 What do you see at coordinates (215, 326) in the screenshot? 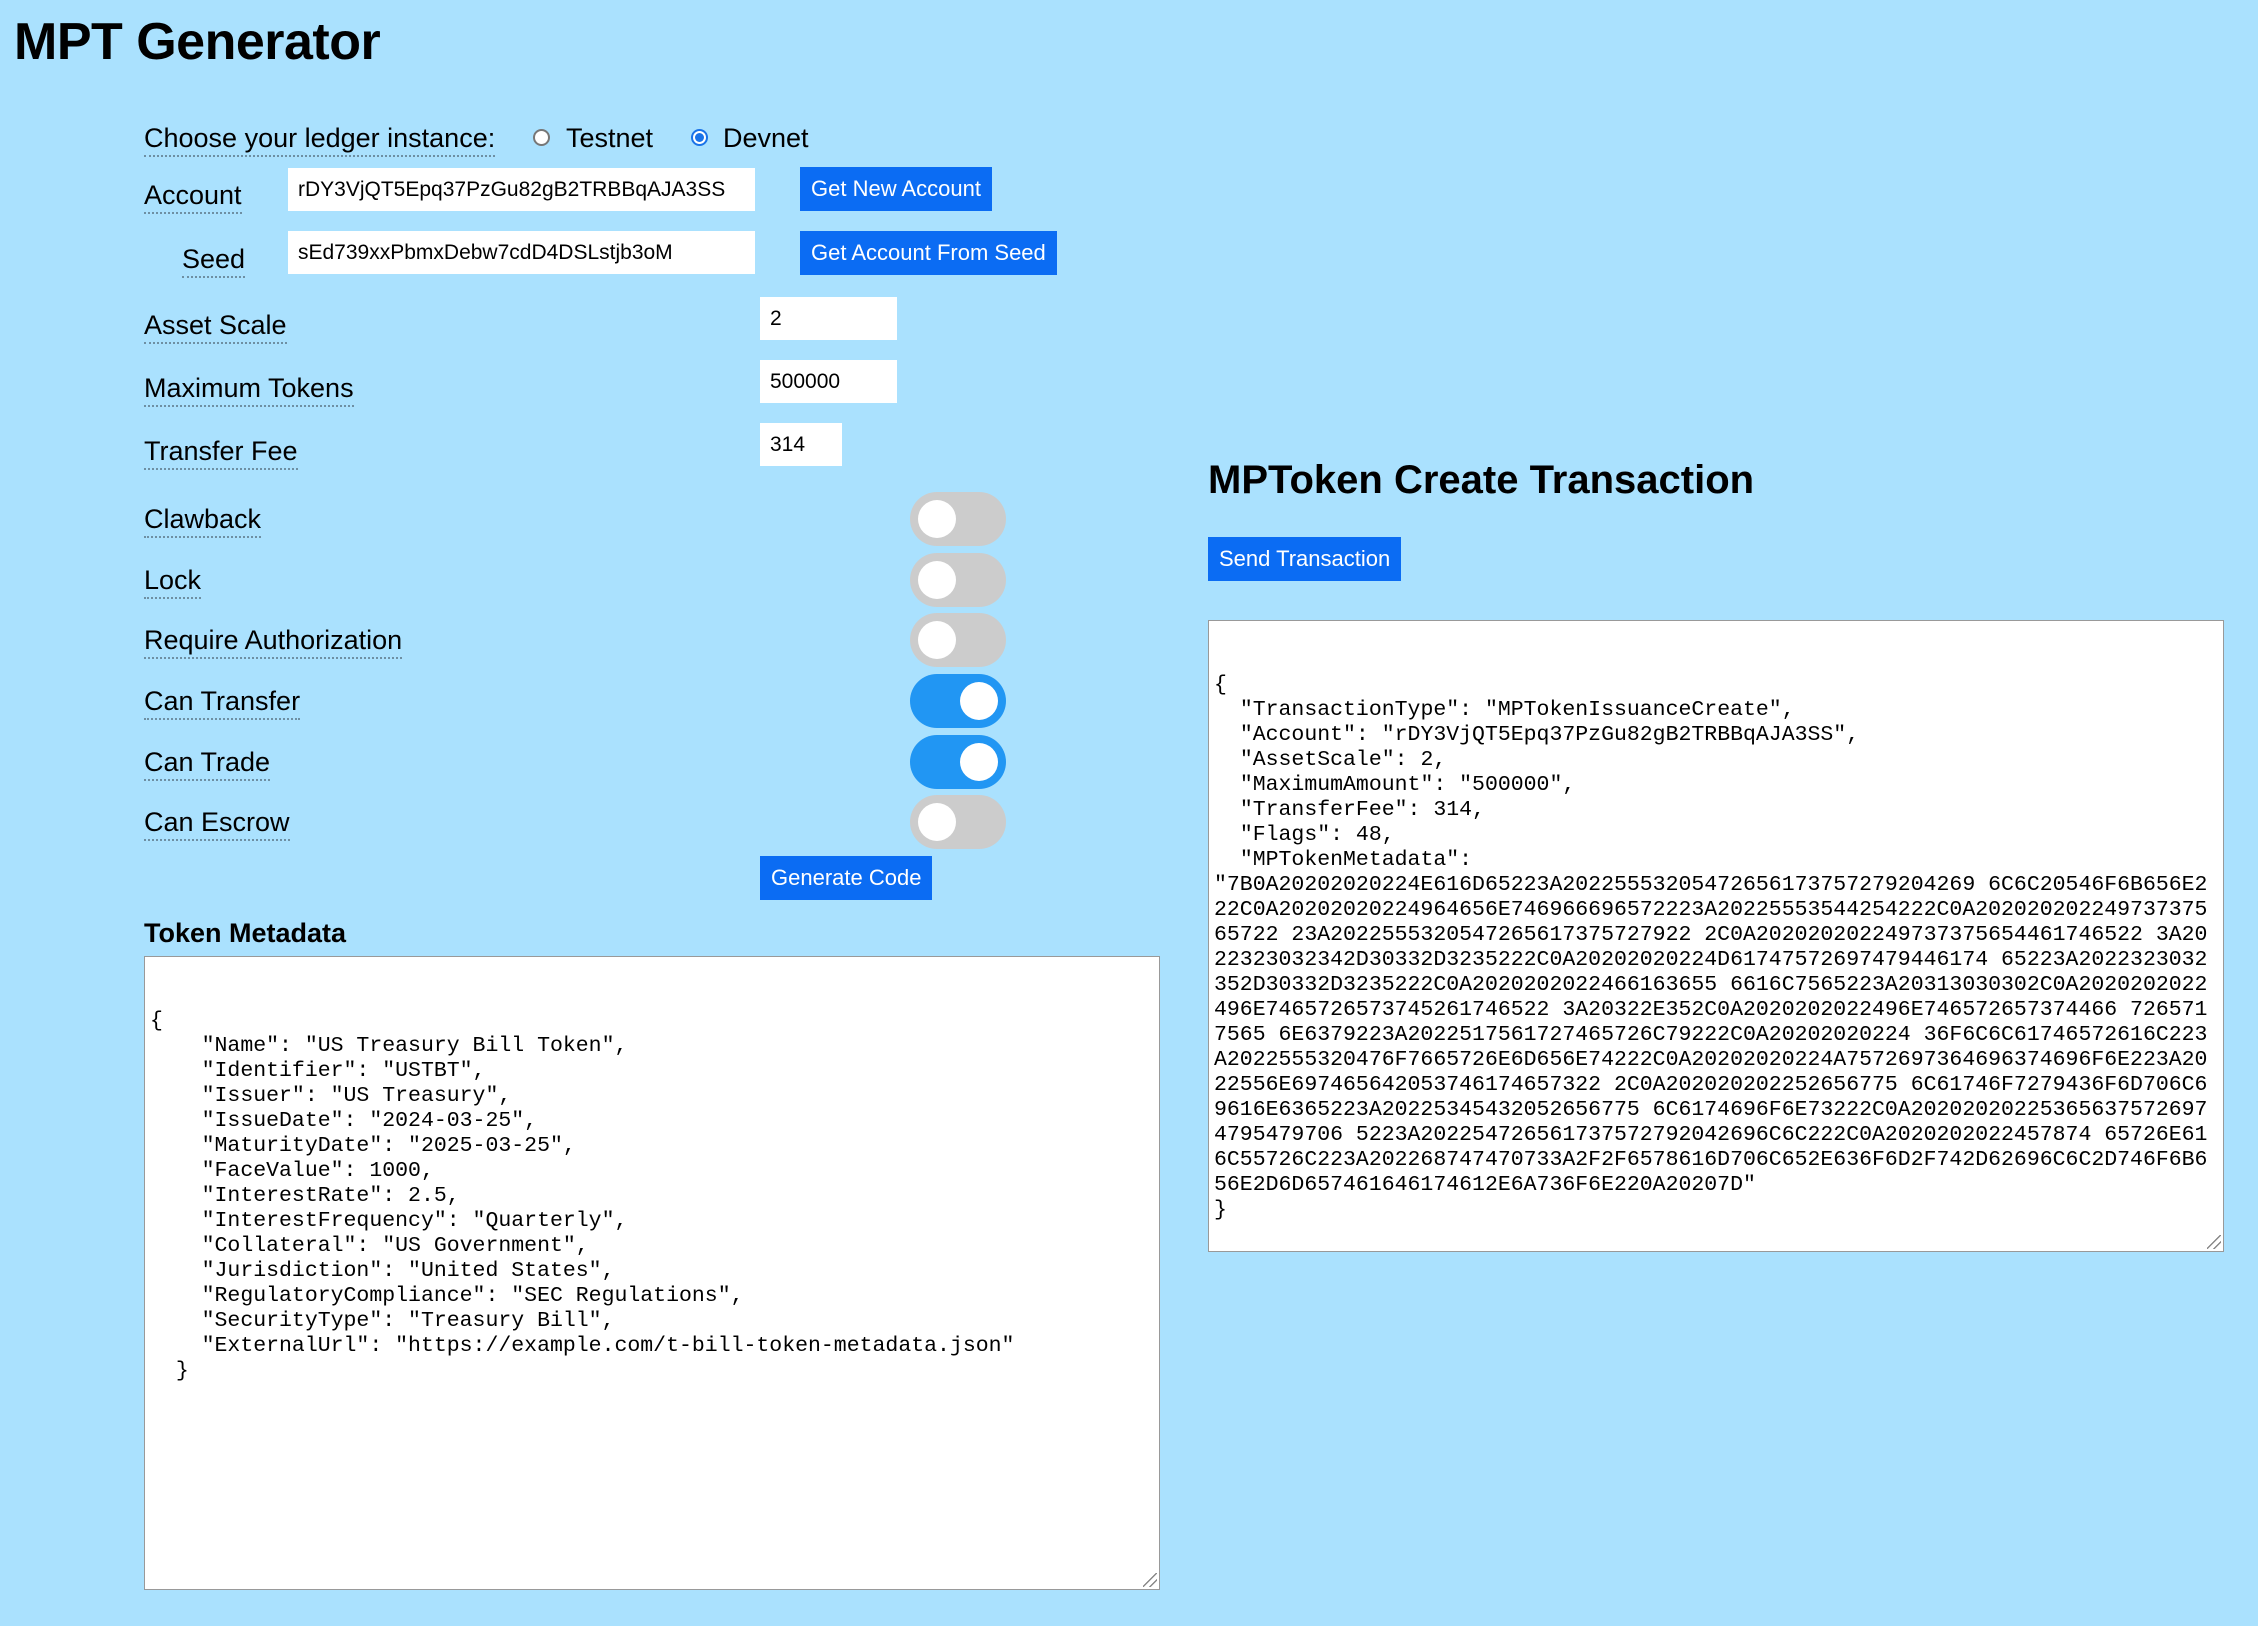
I see `asset-scale-label: Asset Scale` at bounding box center [215, 326].